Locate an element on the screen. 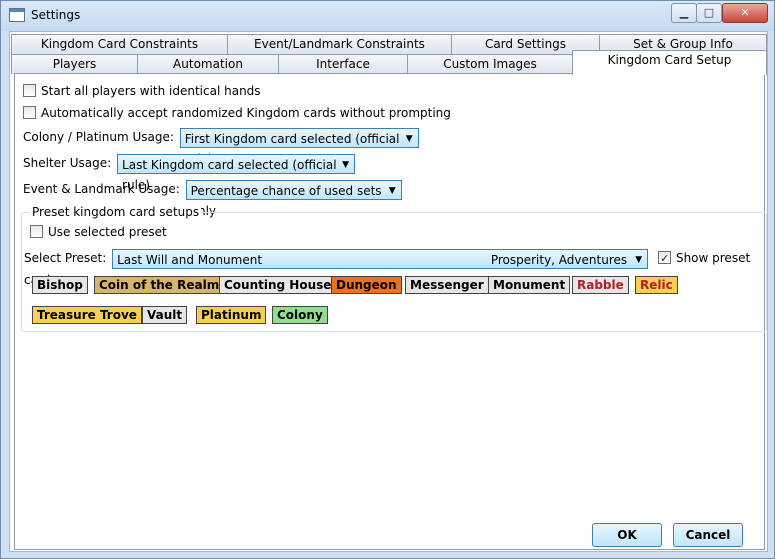  maximize-button: □ is located at coordinates (709, 13).